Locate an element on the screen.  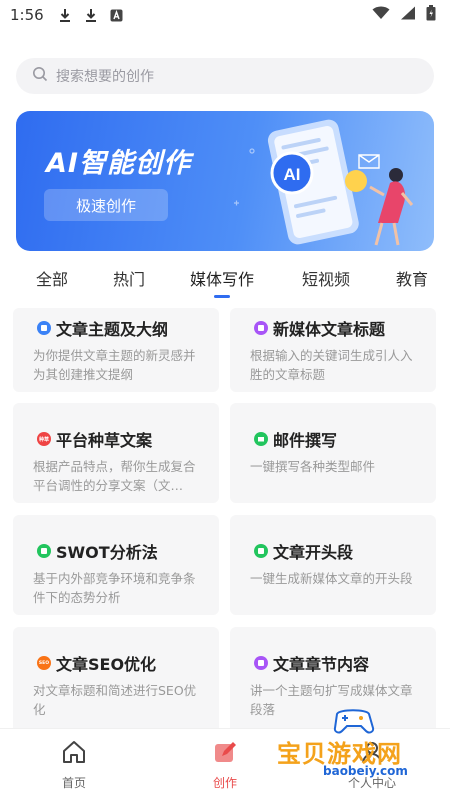
watermark-logo: 宝贝游戏网 baobeiy.com is located at coordinates (360, 745).